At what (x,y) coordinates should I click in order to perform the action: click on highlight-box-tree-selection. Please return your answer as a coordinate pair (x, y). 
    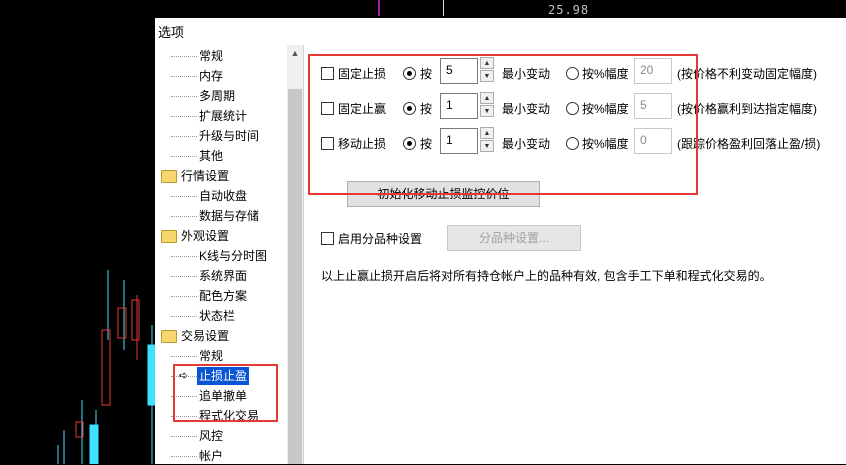
    Looking at the image, I should click on (225, 393).